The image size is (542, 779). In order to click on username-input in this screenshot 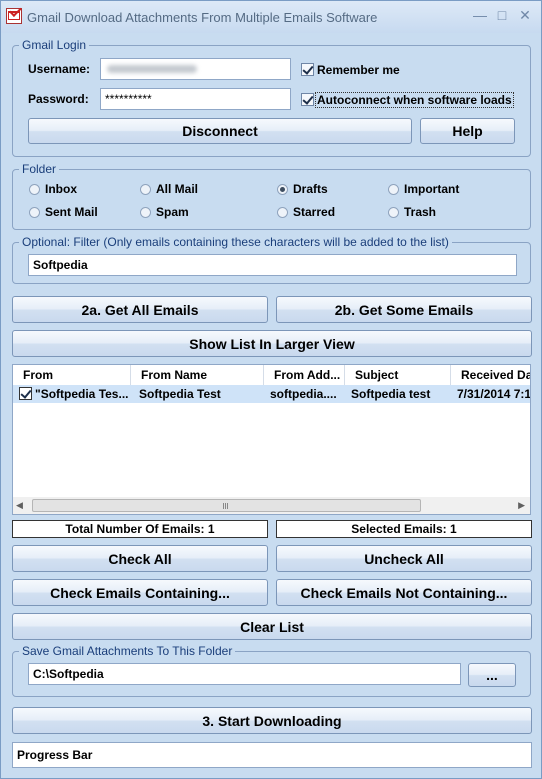, I will do `click(195, 69)`.